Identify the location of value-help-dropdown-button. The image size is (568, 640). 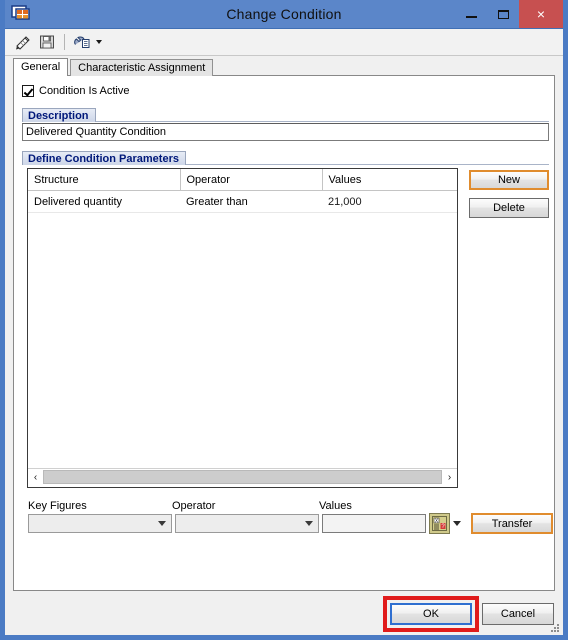
(457, 523).